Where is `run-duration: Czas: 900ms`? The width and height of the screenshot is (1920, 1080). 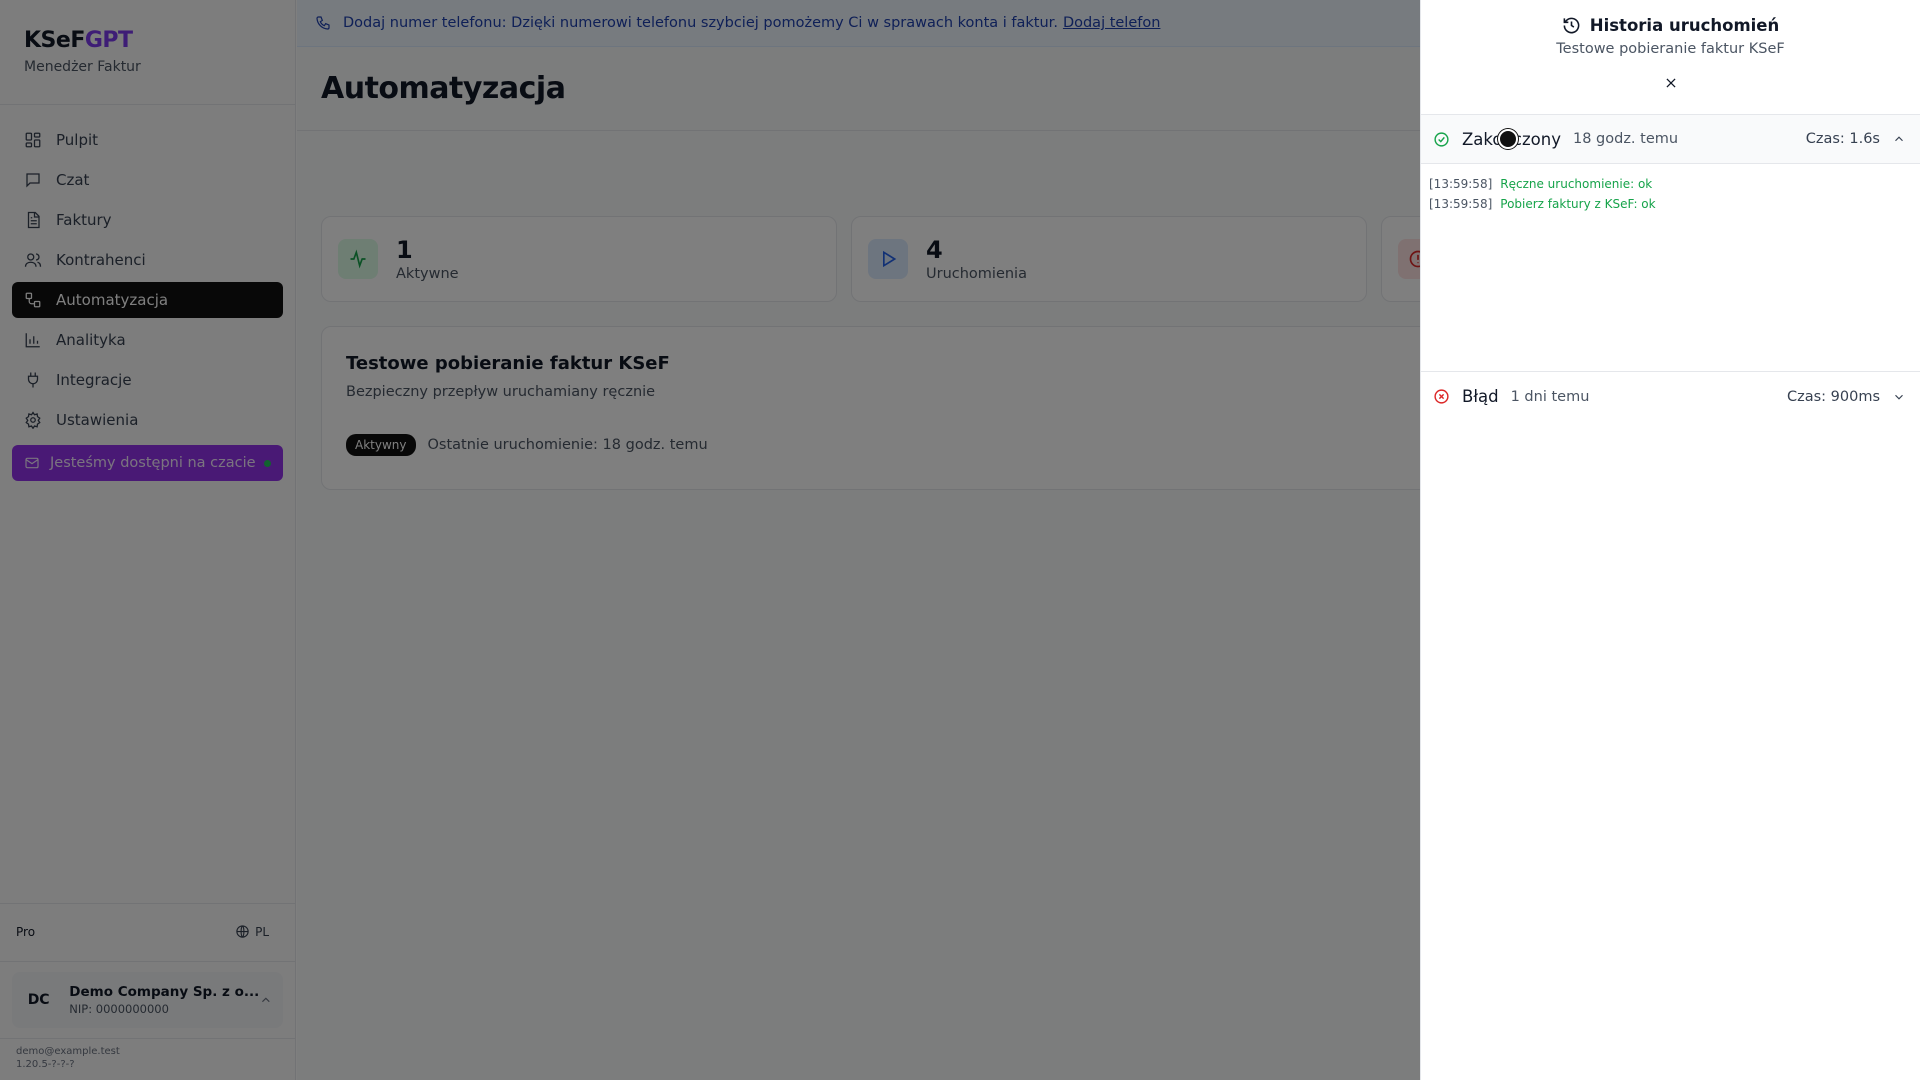
run-duration: Czas: 900ms is located at coordinates (1833, 396).